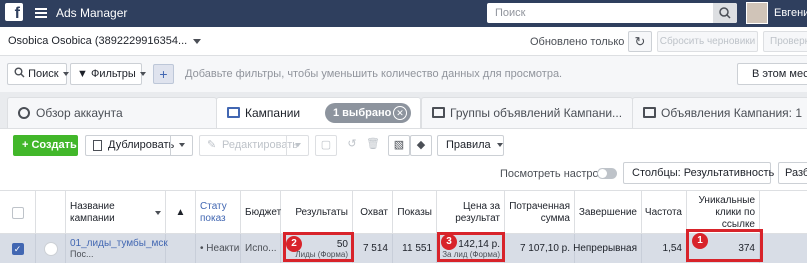 Image resolution: width=807 pixels, height=263 pixels. Describe the element at coordinates (113, 74) in the screenshot. I see `filters-label: Фильтры` at that location.